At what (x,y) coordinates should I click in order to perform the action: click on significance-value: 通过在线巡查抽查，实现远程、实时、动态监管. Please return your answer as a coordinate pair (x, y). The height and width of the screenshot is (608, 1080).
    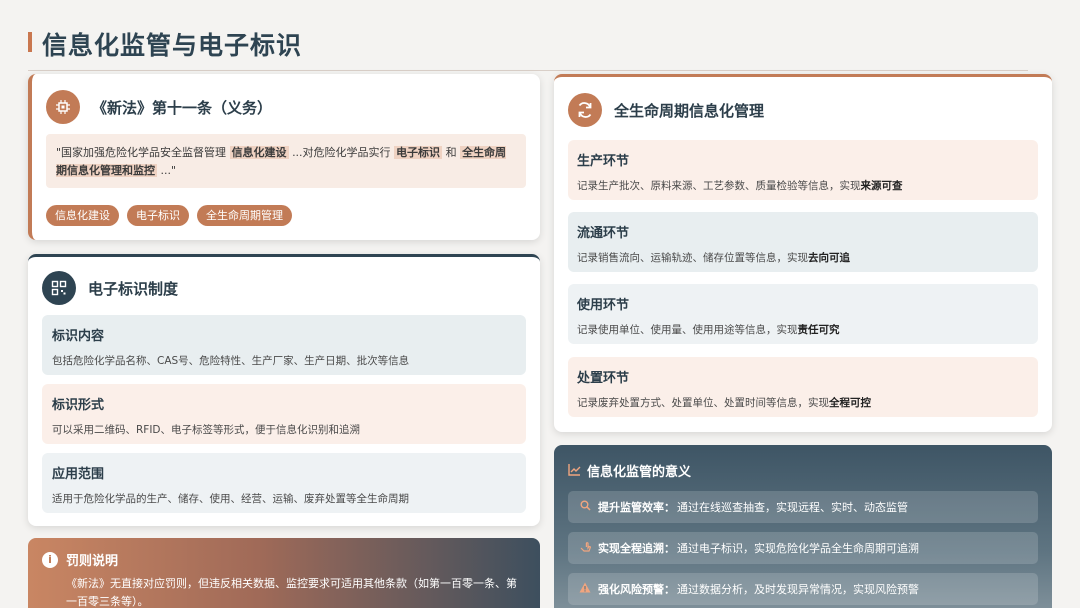
    Looking at the image, I should click on (792, 507).